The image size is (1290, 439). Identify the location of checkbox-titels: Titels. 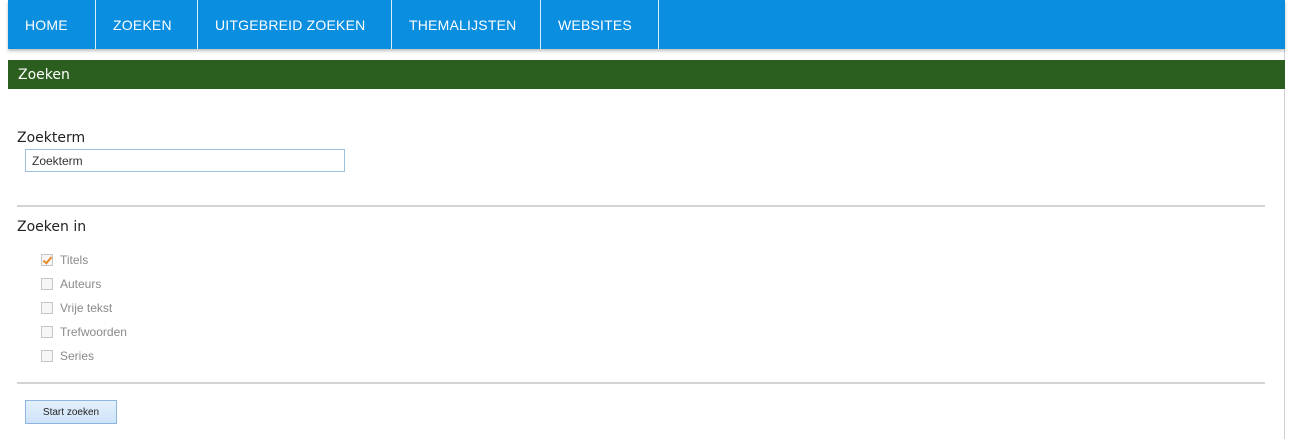
(64, 260).